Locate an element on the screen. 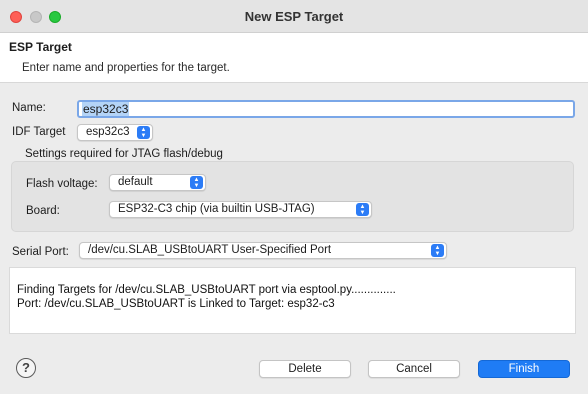  cancel-button: Cancel is located at coordinates (414, 369).